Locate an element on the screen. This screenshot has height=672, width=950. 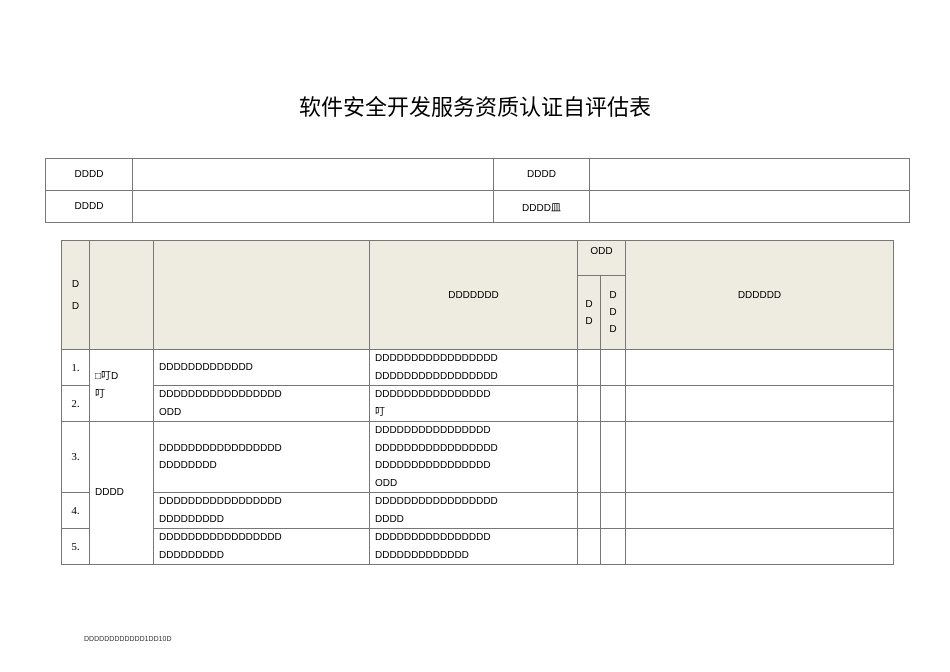
header-group: ODD is located at coordinates (601, 258).